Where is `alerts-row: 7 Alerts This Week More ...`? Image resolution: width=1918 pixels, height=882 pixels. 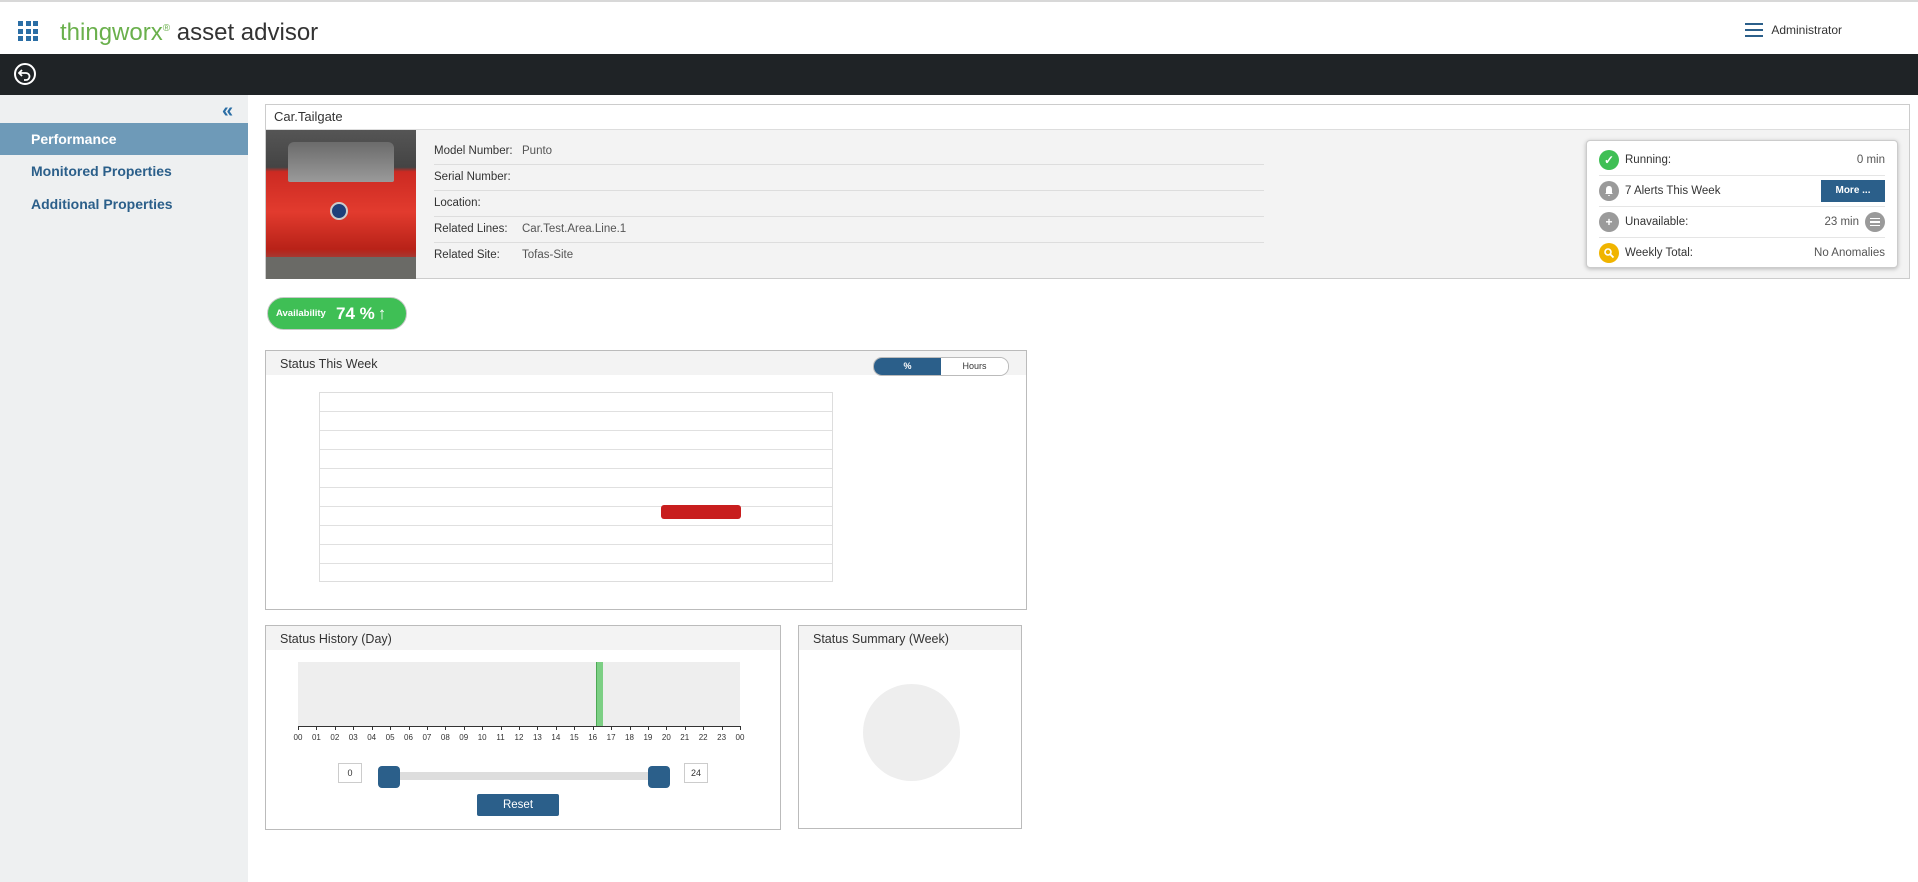 alerts-row: 7 Alerts This Week More ... is located at coordinates (1742, 191).